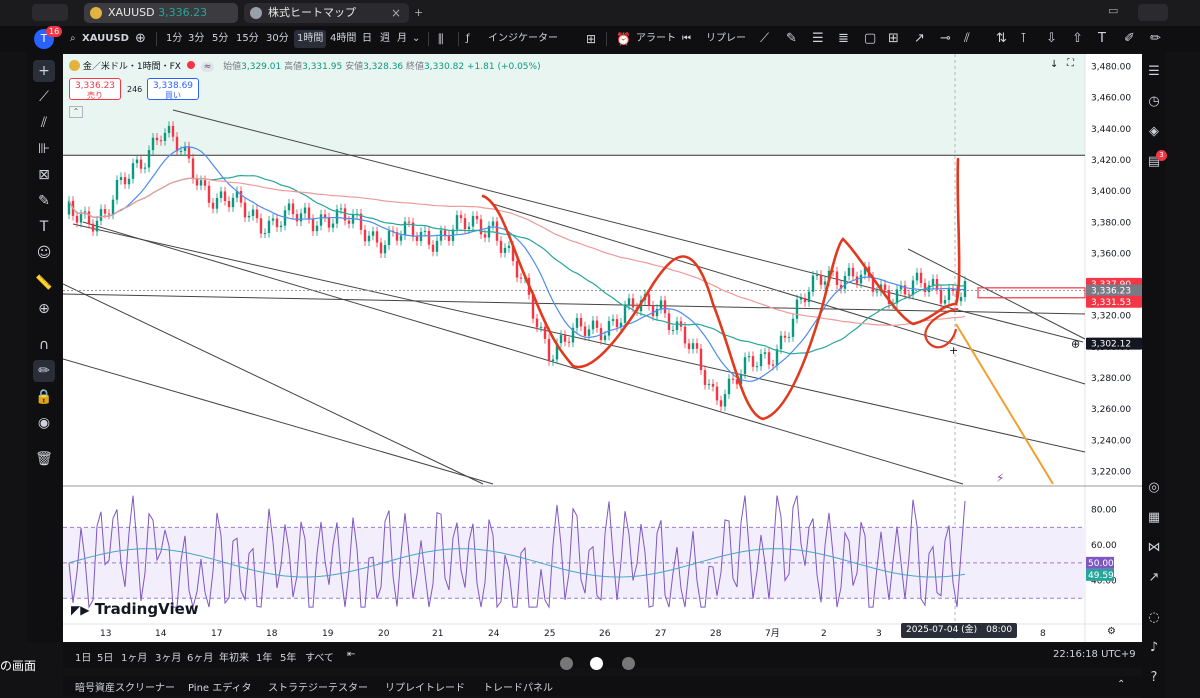 The width and height of the screenshot is (1200, 698). What do you see at coordinates (134, 656) in the screenshot?
I see `range-1m: 1ヶ月` at bounding box center [134, 656].